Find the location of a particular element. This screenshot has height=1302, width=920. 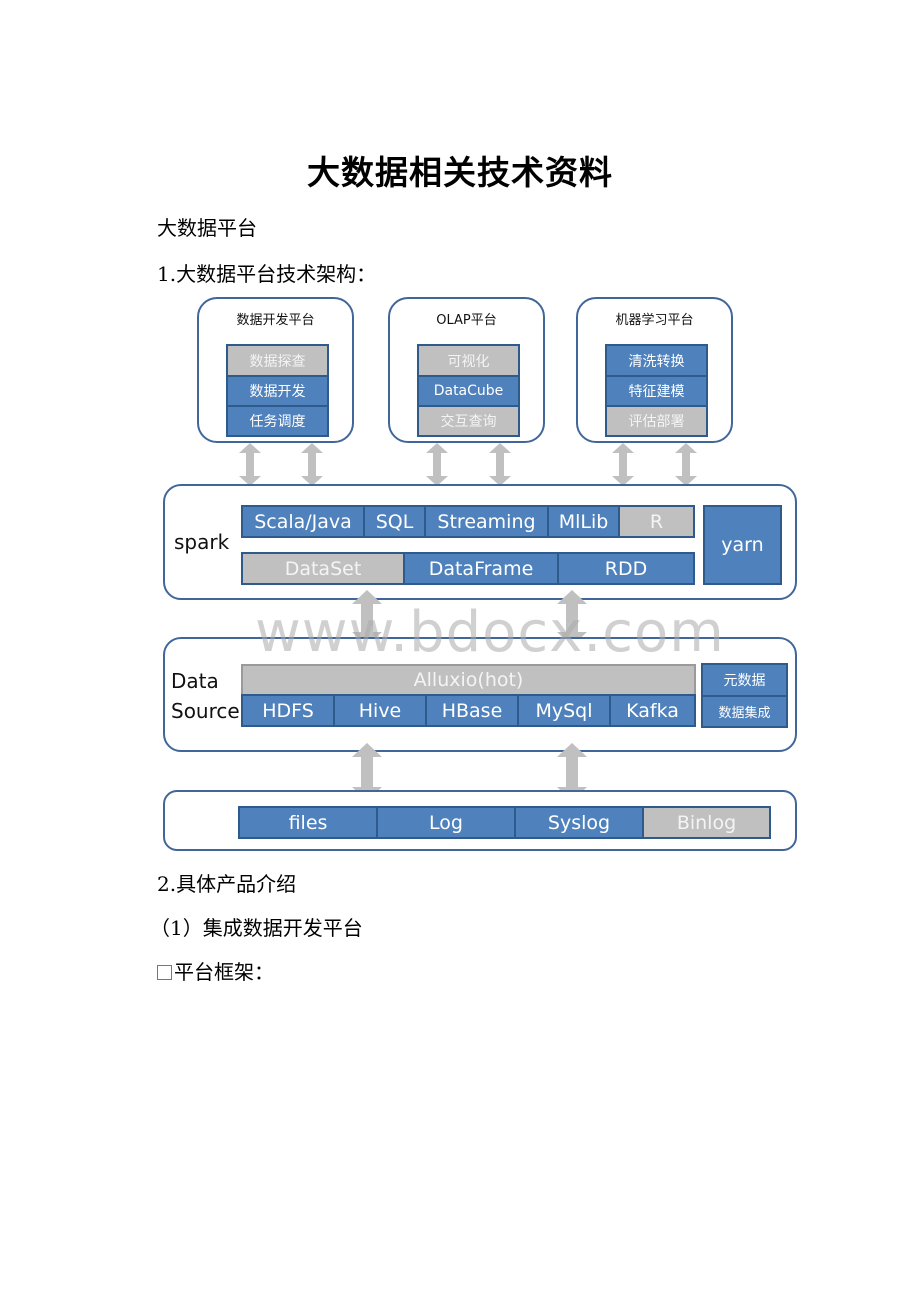

platform-item: 任务调度 is located at coordinates (277, 421).